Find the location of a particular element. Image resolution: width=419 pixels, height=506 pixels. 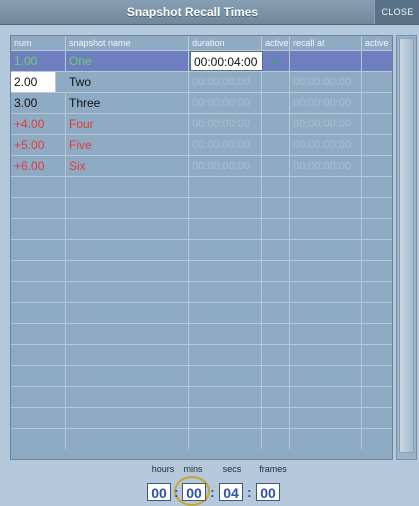

row-snapshot-name: One is located at coordinates (127, 61).